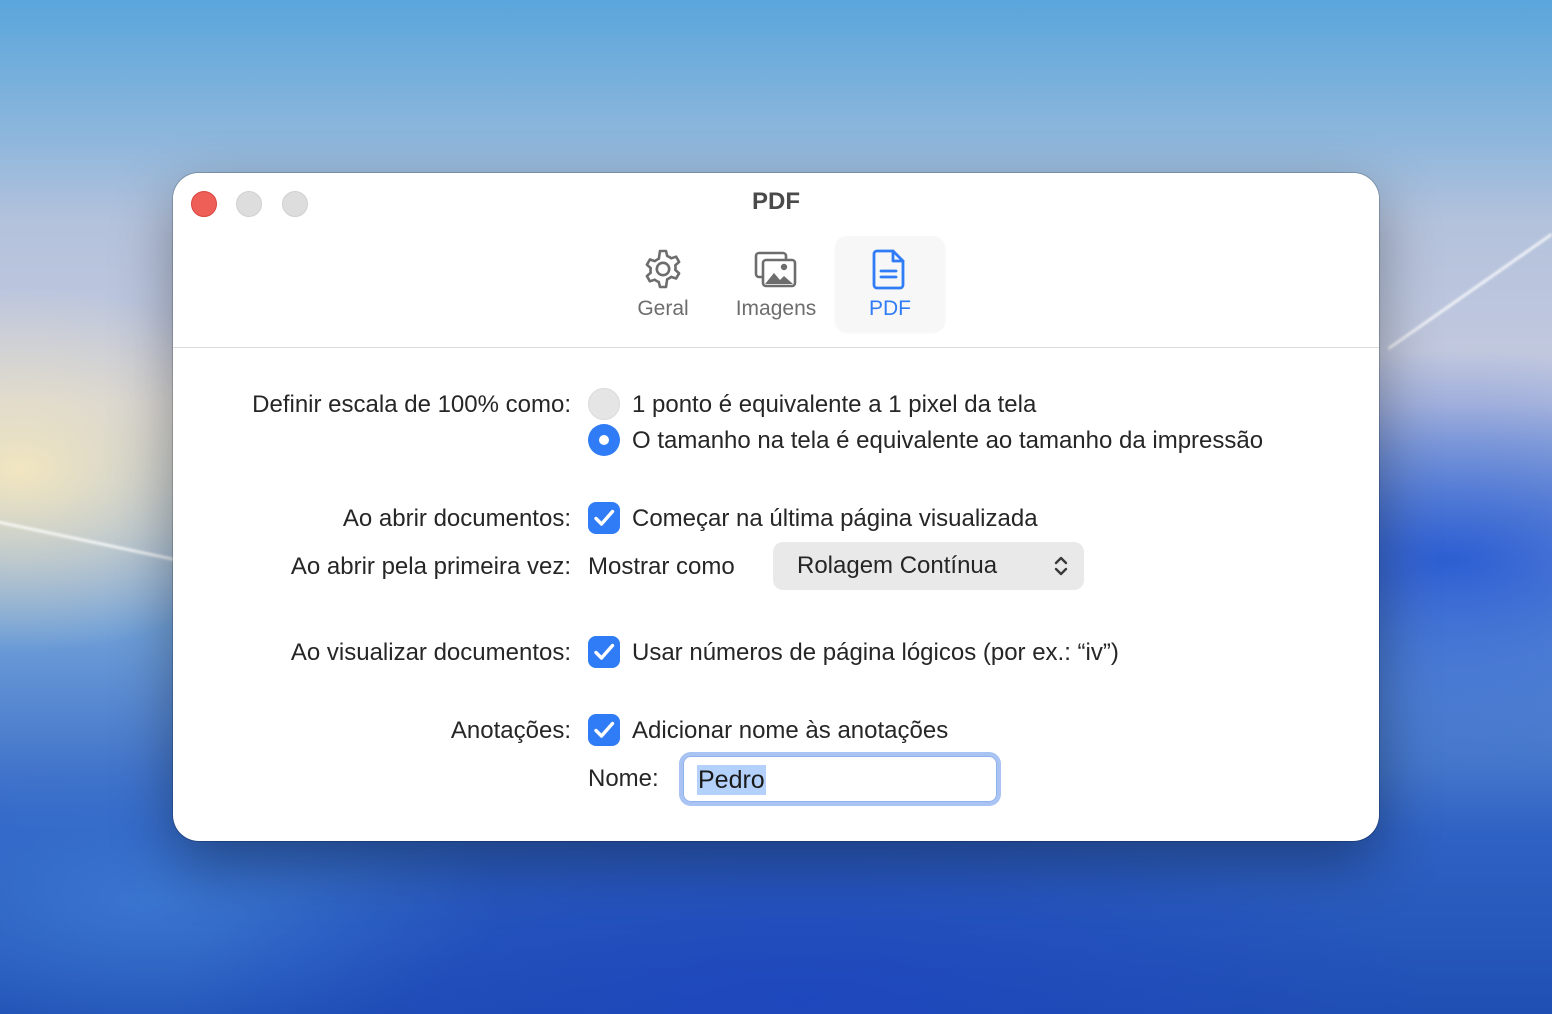 The image size is (1552, 1014). Describe the element at coordinates (897, 565) in the screenshot. I see `display-mode-value: Rolagem Contínua` at that location.